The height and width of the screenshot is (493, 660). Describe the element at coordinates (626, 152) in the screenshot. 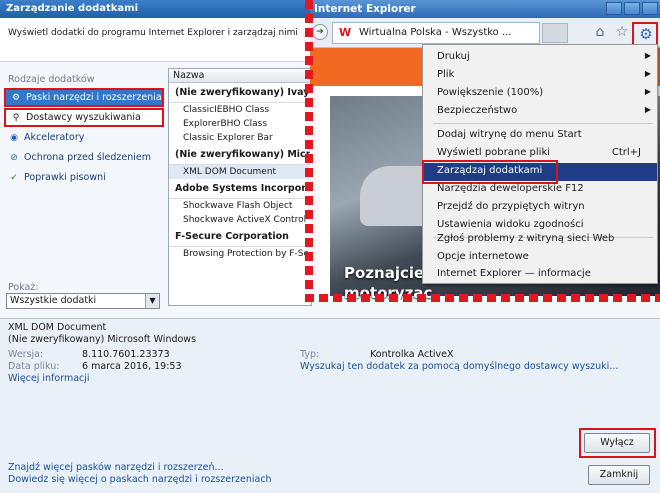

I see `menu-shortcut: Ctrl+J` at that location.